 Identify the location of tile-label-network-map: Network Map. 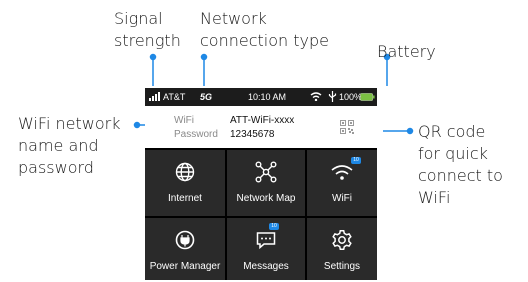
(266, 198).